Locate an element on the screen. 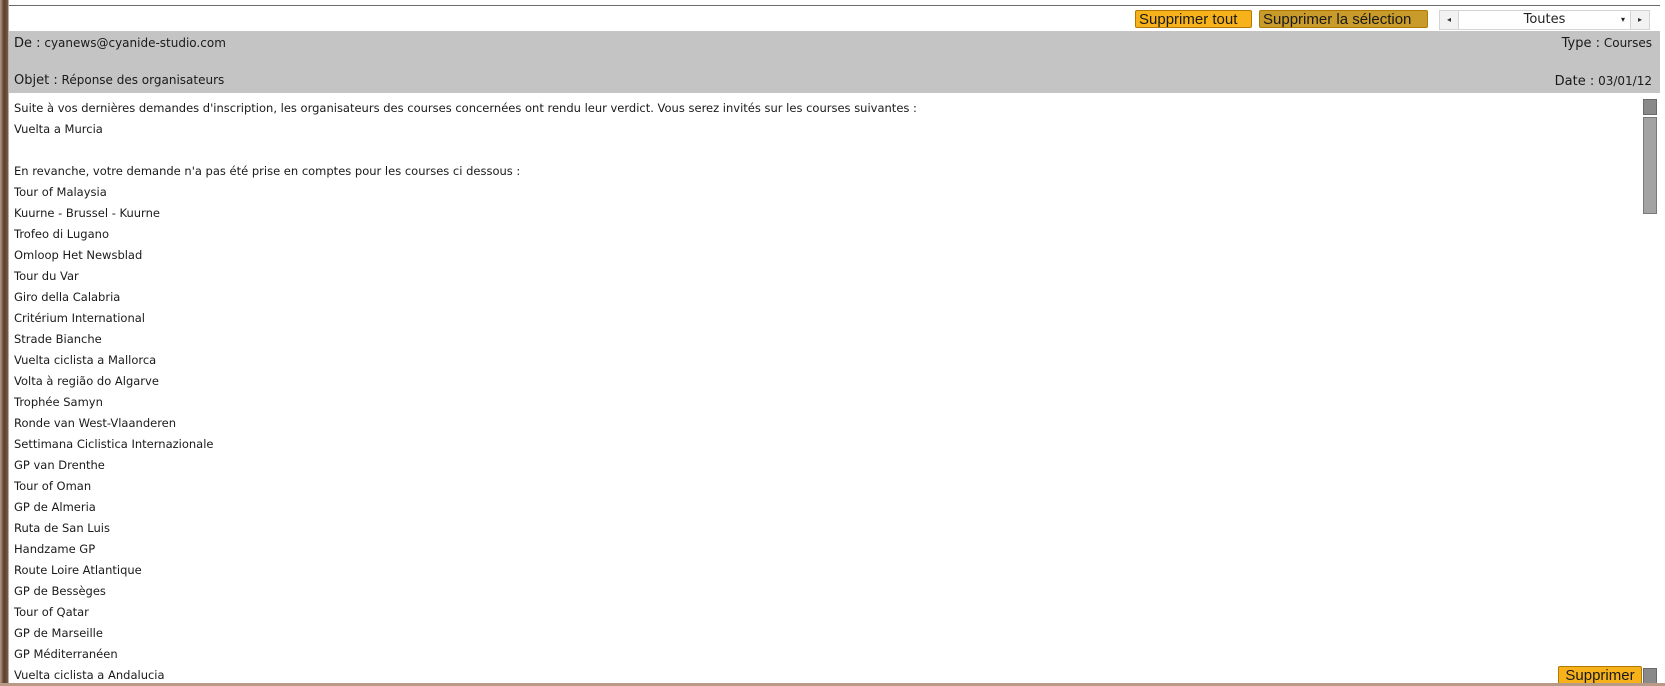 This screenshot has height=686, width=1665. scroll-thumb is located at coordinates (1650, 165).